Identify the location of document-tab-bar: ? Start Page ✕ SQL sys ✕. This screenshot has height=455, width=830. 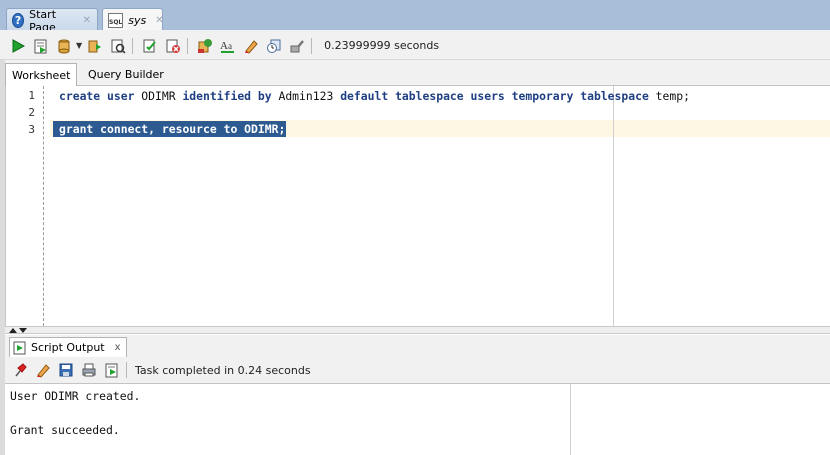
(415, 17).